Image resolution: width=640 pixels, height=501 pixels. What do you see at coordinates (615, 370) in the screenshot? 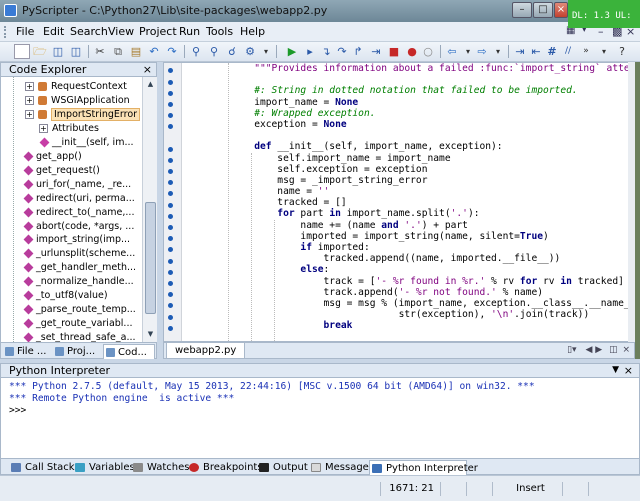
I see `pin-icon: ▼` at bounding box center [615, 370].